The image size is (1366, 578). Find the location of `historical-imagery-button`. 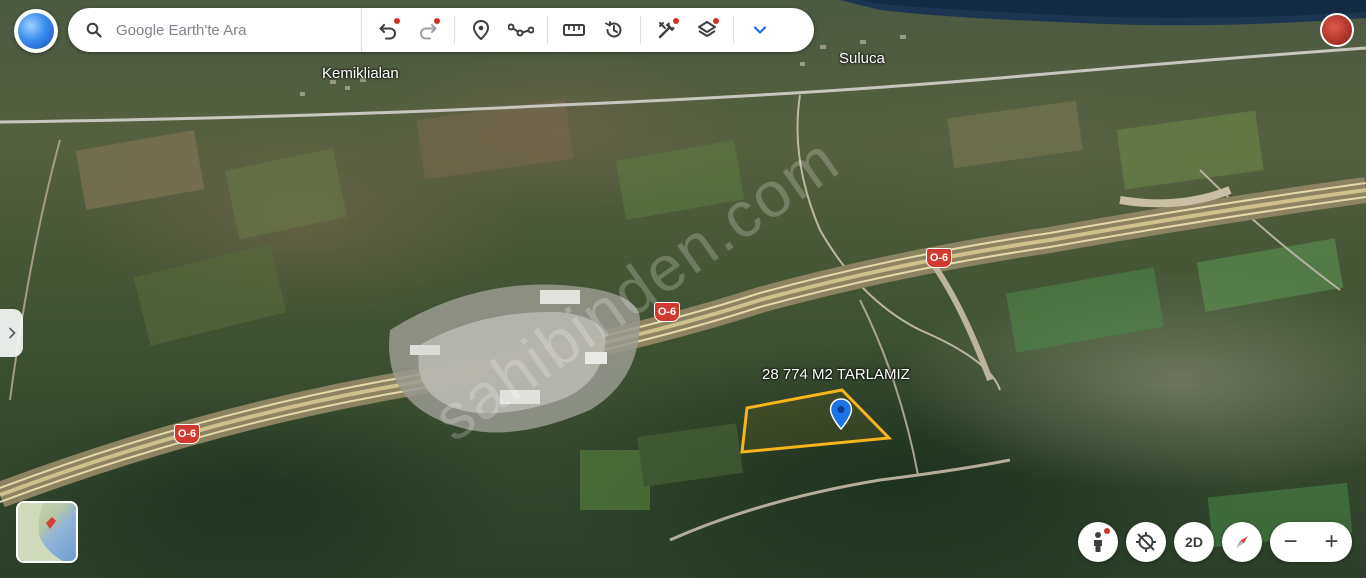

historical-imagery-button is located at coordinates (614, 30).